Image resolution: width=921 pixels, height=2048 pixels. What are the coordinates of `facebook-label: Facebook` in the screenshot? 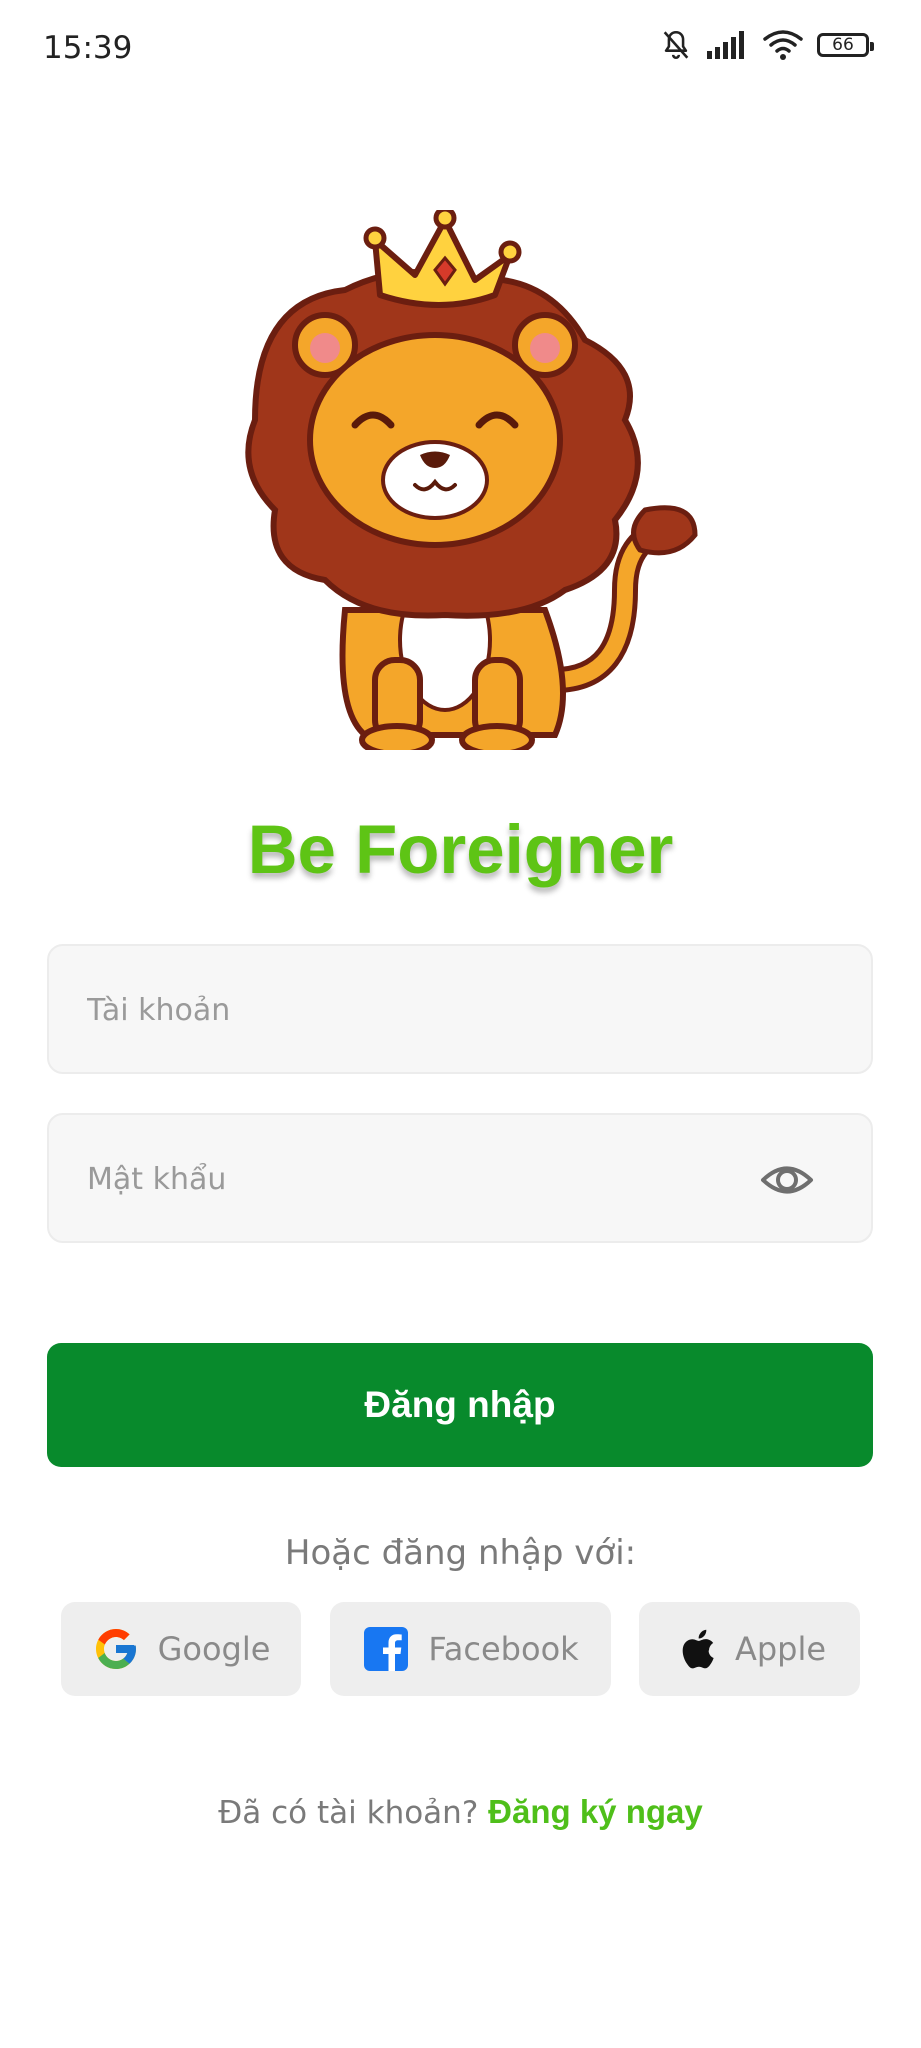 It's located at (503, 1649).